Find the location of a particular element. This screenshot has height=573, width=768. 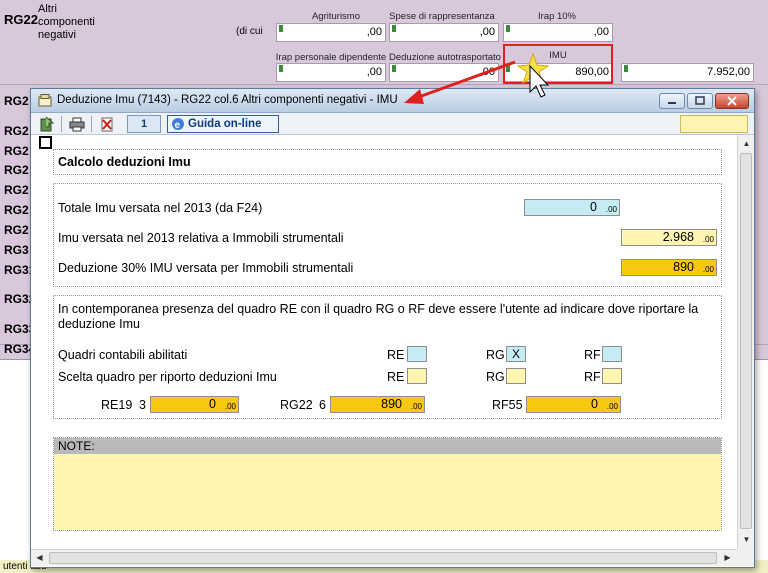

re19-field: 0 .00 is located at coordinates (194, 404).